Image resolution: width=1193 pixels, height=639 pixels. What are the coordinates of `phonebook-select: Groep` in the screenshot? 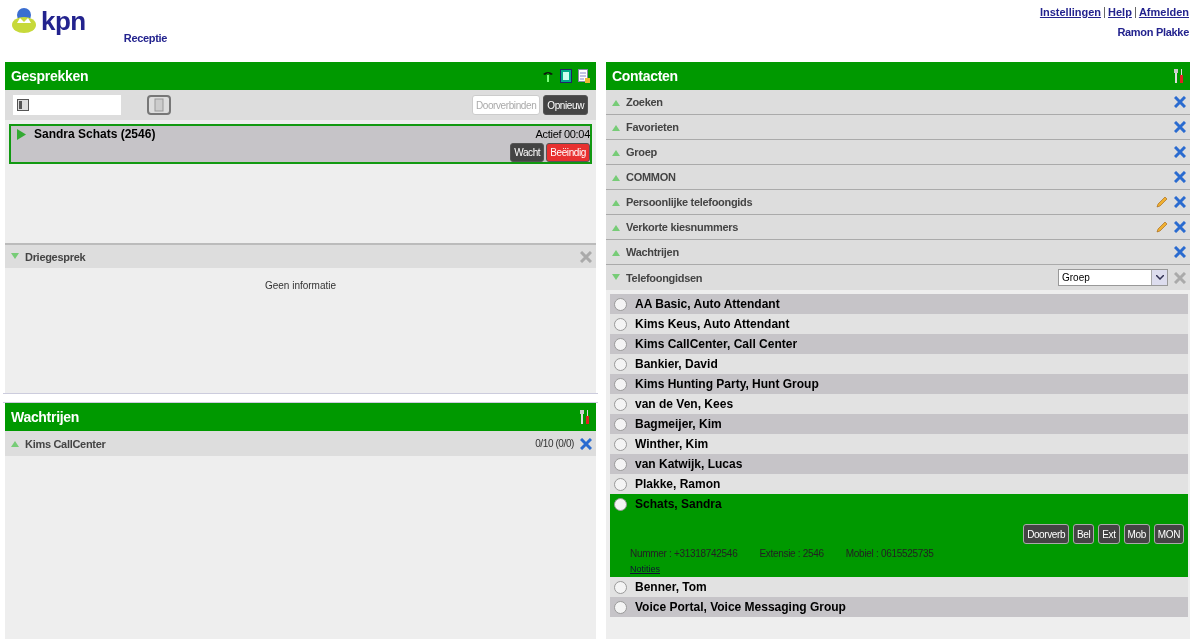 It's located at (1113, 277).